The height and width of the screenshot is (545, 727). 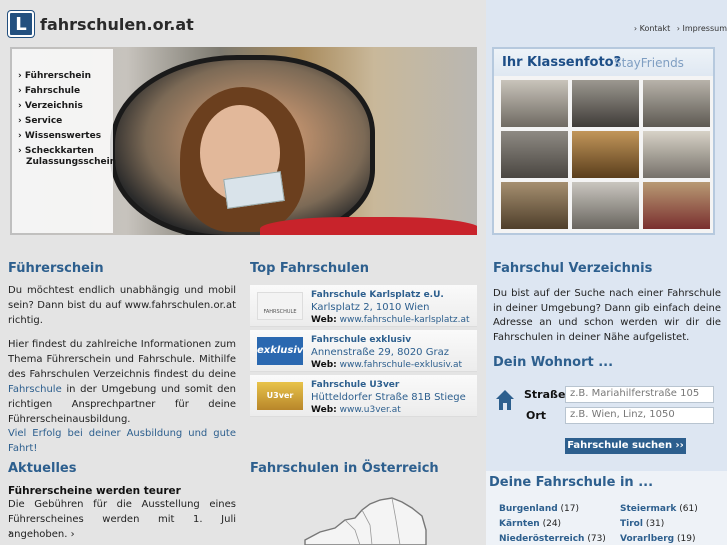 I want to click on region-item: Vorarlberg (19), so click(x=659, y=538).